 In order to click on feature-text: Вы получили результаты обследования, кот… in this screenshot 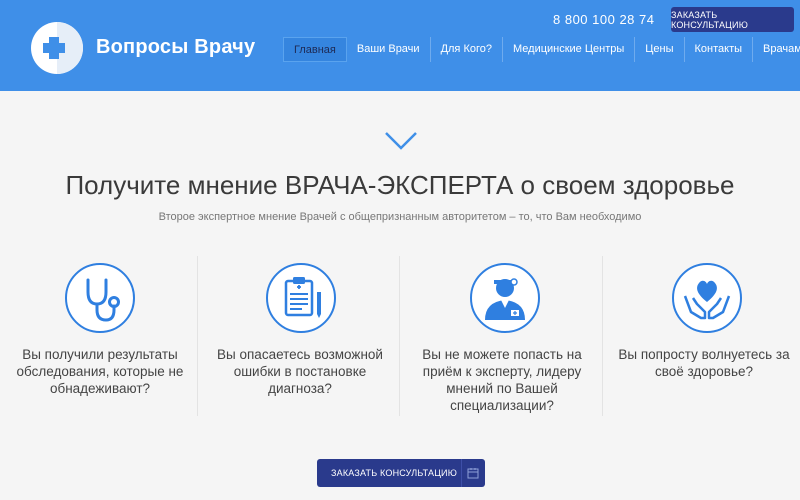, I will do `click(100, 371)`.